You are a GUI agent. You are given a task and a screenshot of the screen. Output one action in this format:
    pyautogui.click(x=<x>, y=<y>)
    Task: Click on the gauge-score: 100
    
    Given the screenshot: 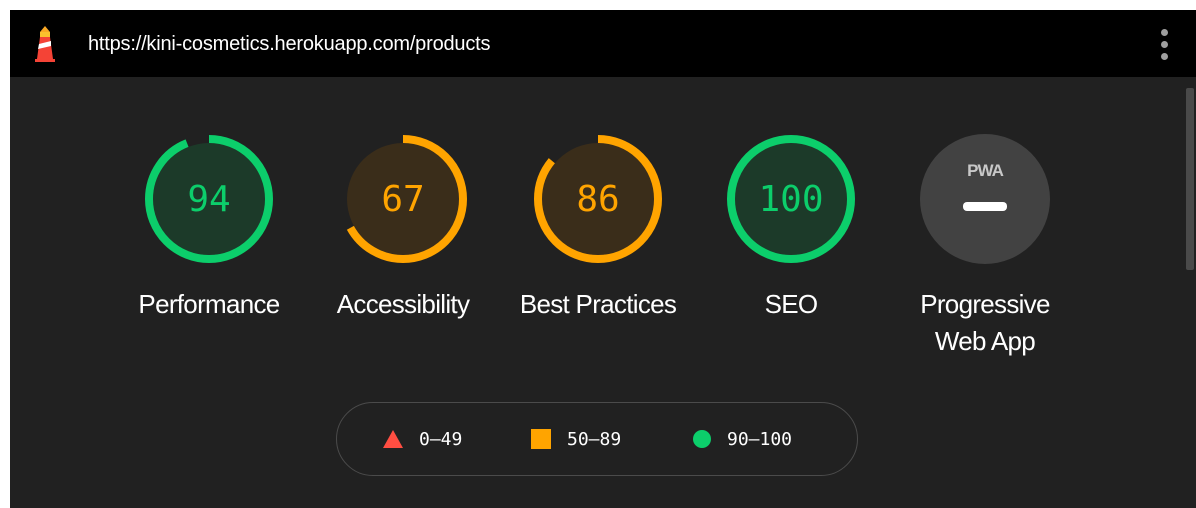 What is the action you would take?
    pyautogui.click(x=791, y=199)
    